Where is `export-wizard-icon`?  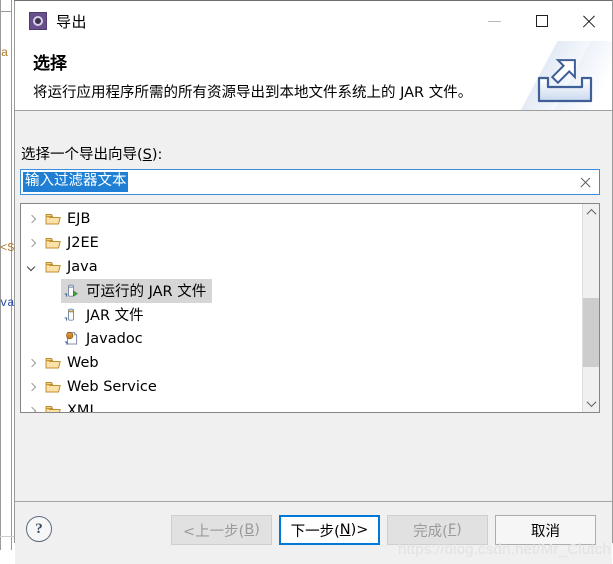
export-wizard-icon is located at coordinates (38, 21).